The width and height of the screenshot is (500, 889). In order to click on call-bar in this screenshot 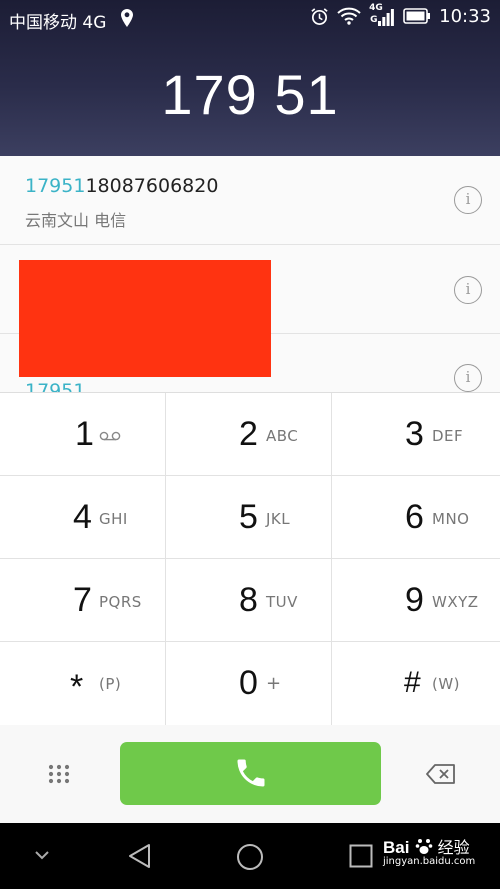, I will do `click(250, 774)`.